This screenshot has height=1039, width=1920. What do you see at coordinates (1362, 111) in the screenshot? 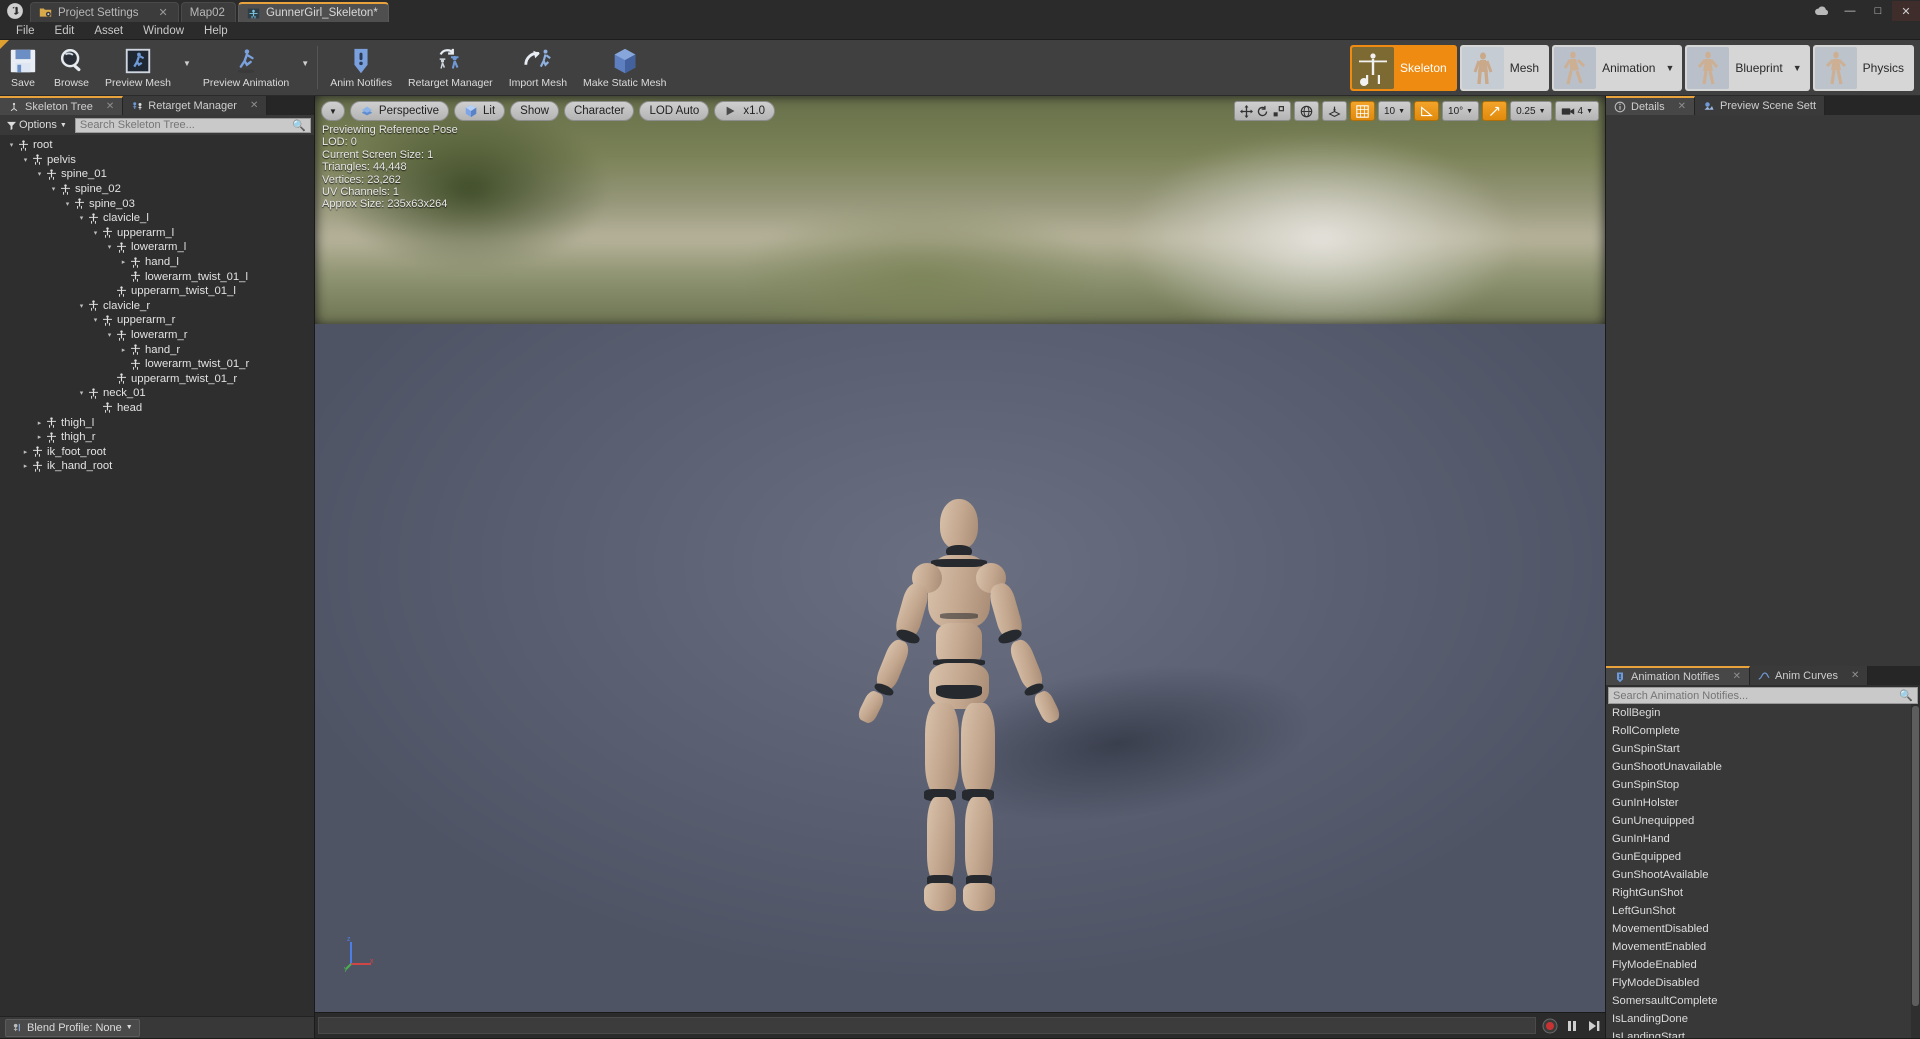
I see `grid-snap-toggle` at bounding box center [1362, 111].